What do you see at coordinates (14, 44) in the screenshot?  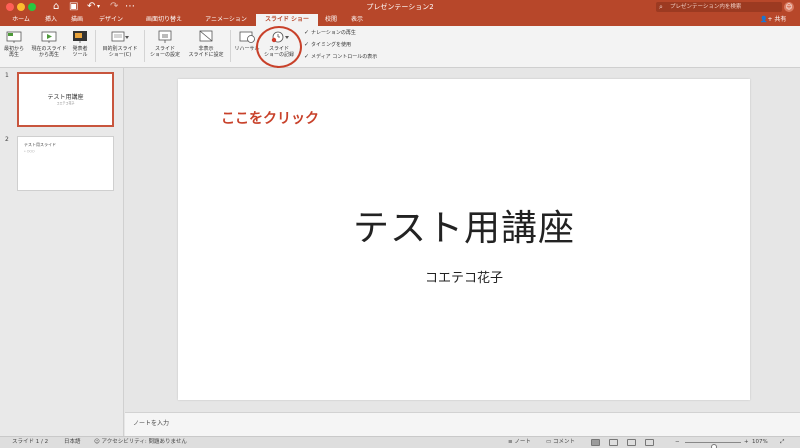 I see `play-from-start-button: 最初から 再生` at bounding box center [14, 44].